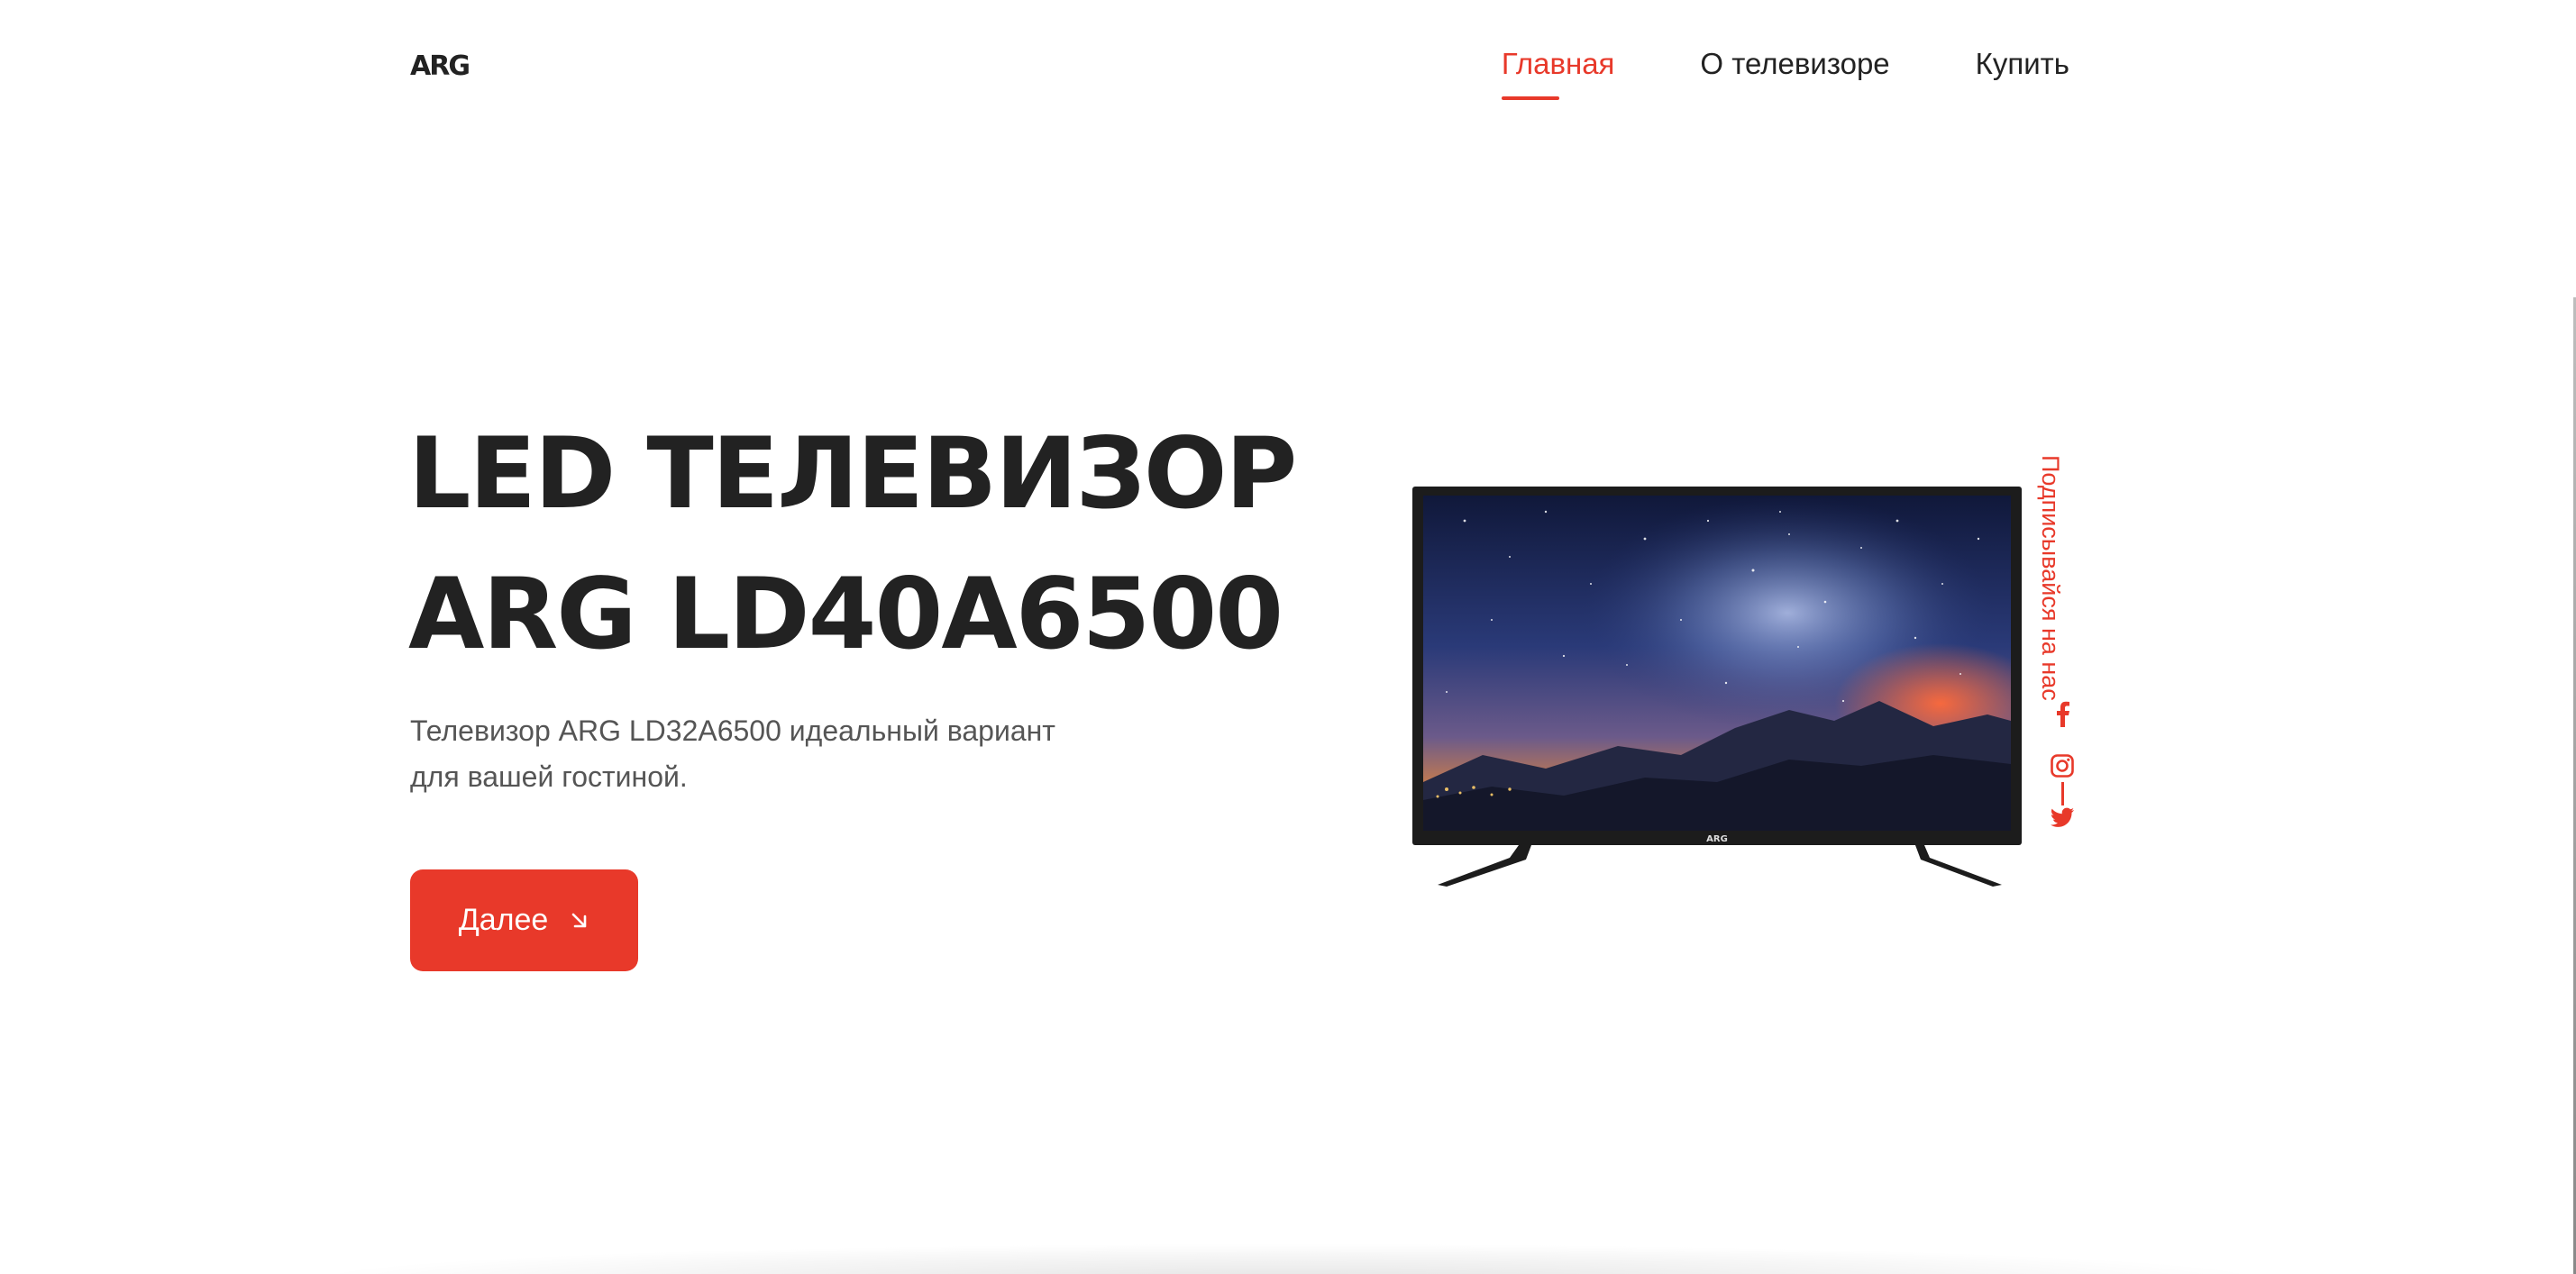  What do you see at coordinates (579, 921) in the screenshot?
I see `arrow-down-right-icon` at bounding box center [579, 921].